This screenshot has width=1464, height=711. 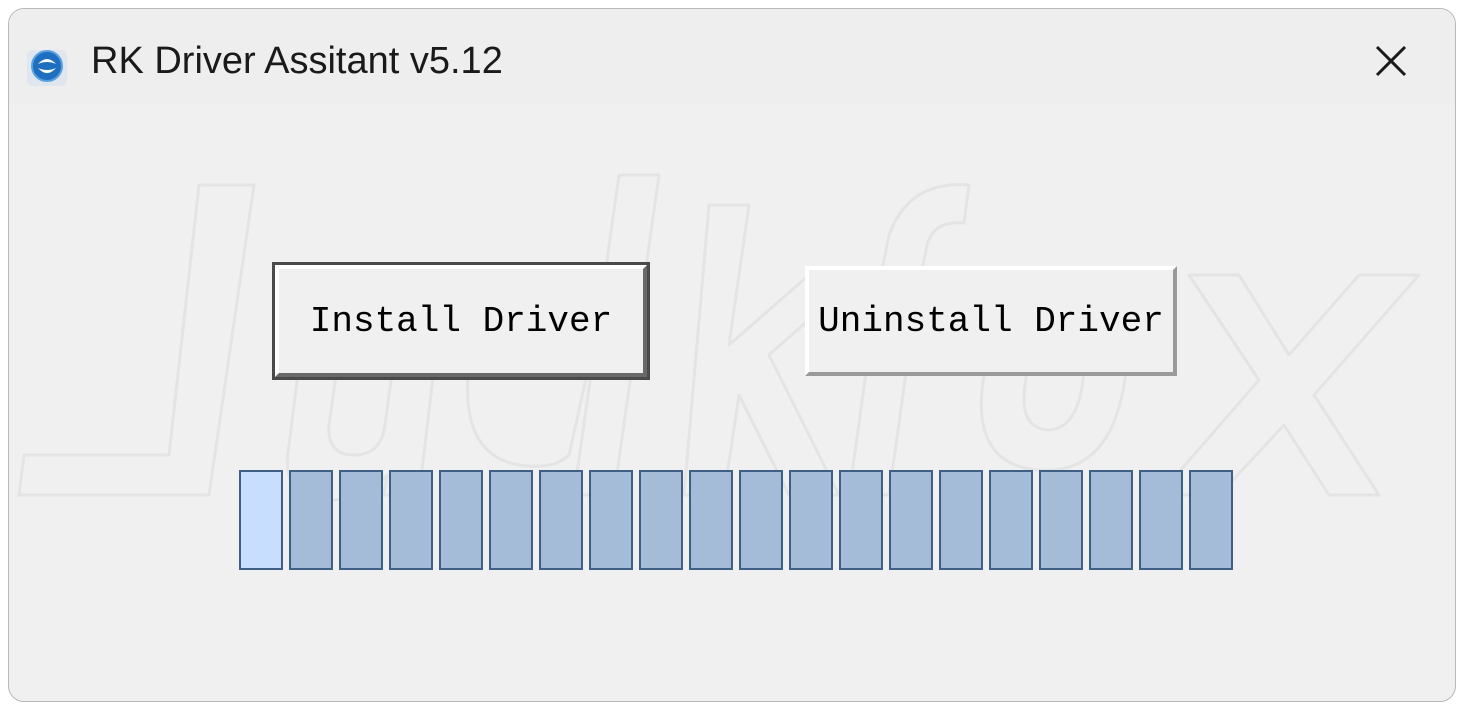 What do you see at coordinates (461, 321) in the screenshot?
I see `install-driver-button: Install Driver` at bounding box center [461, 321].